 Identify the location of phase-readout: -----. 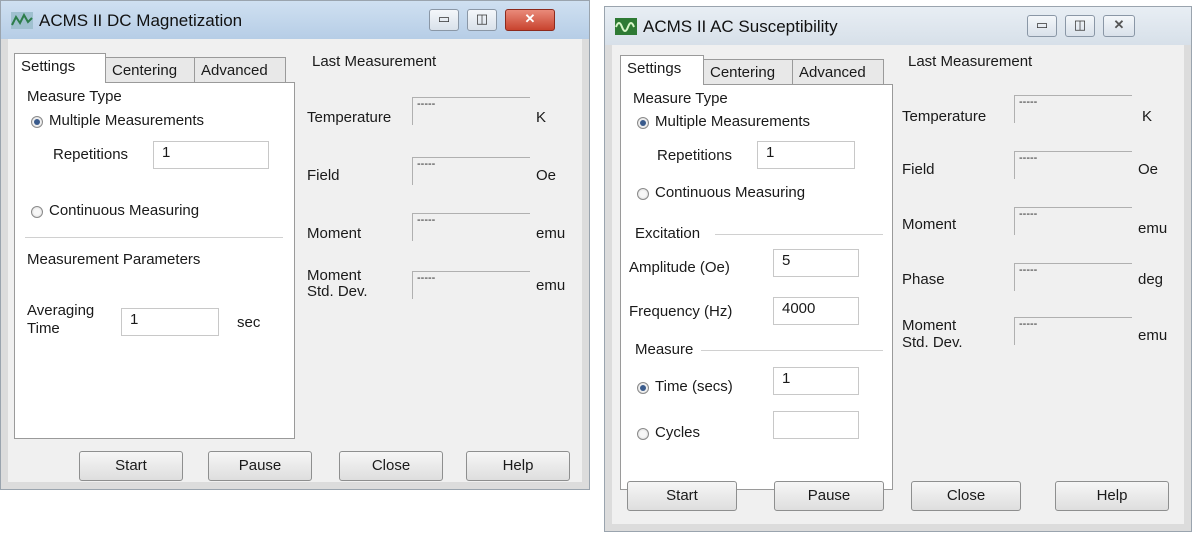
(1073, 277).